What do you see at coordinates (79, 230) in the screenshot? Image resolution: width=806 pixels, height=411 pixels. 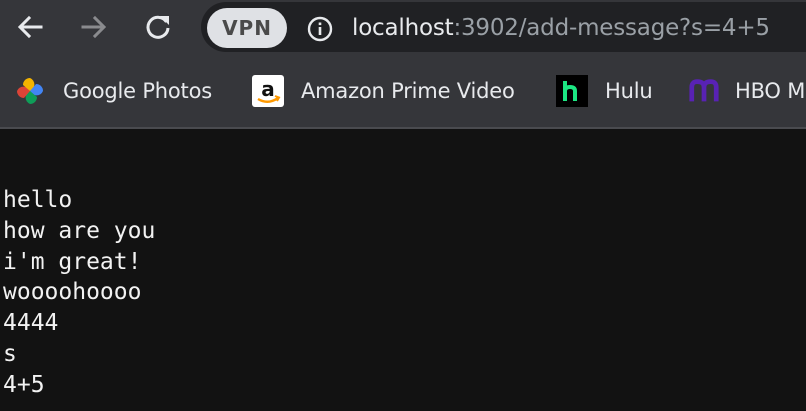 I see `message-item: how are you` at bounding box center [79, 230].